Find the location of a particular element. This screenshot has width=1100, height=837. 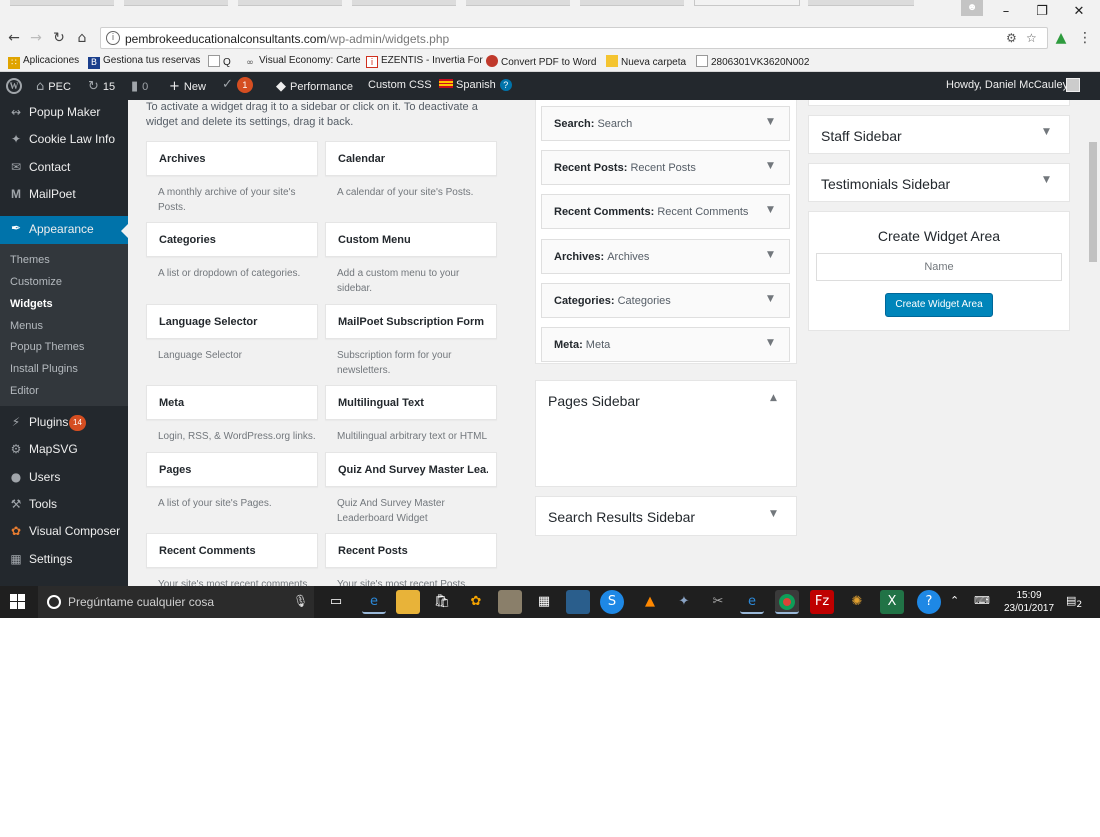

menu-item-mapsvg: ⚙ MapSVG is located at coordinates (64, 450).